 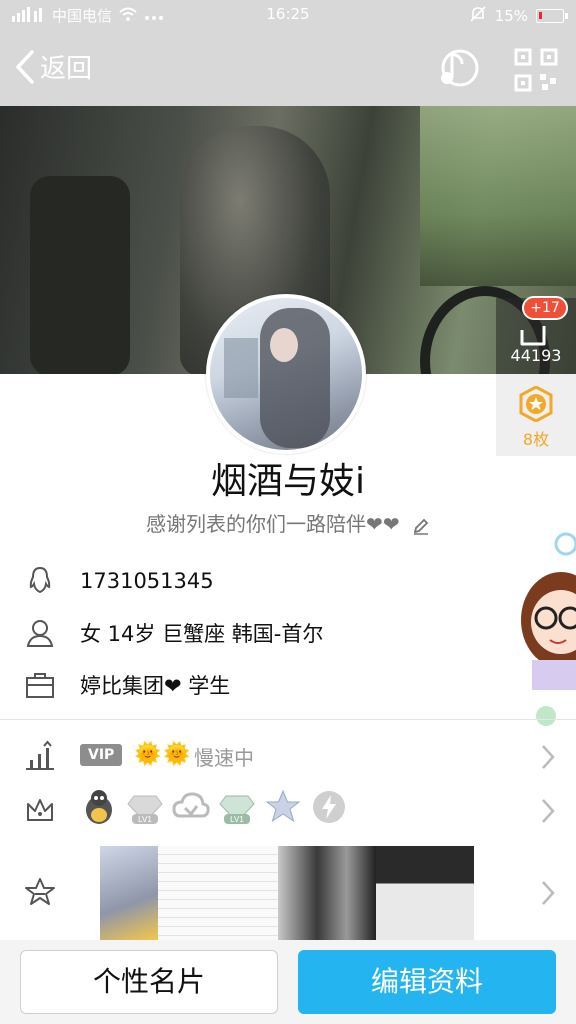 I want to click on lightning-icon, so click(x=329, y=807).